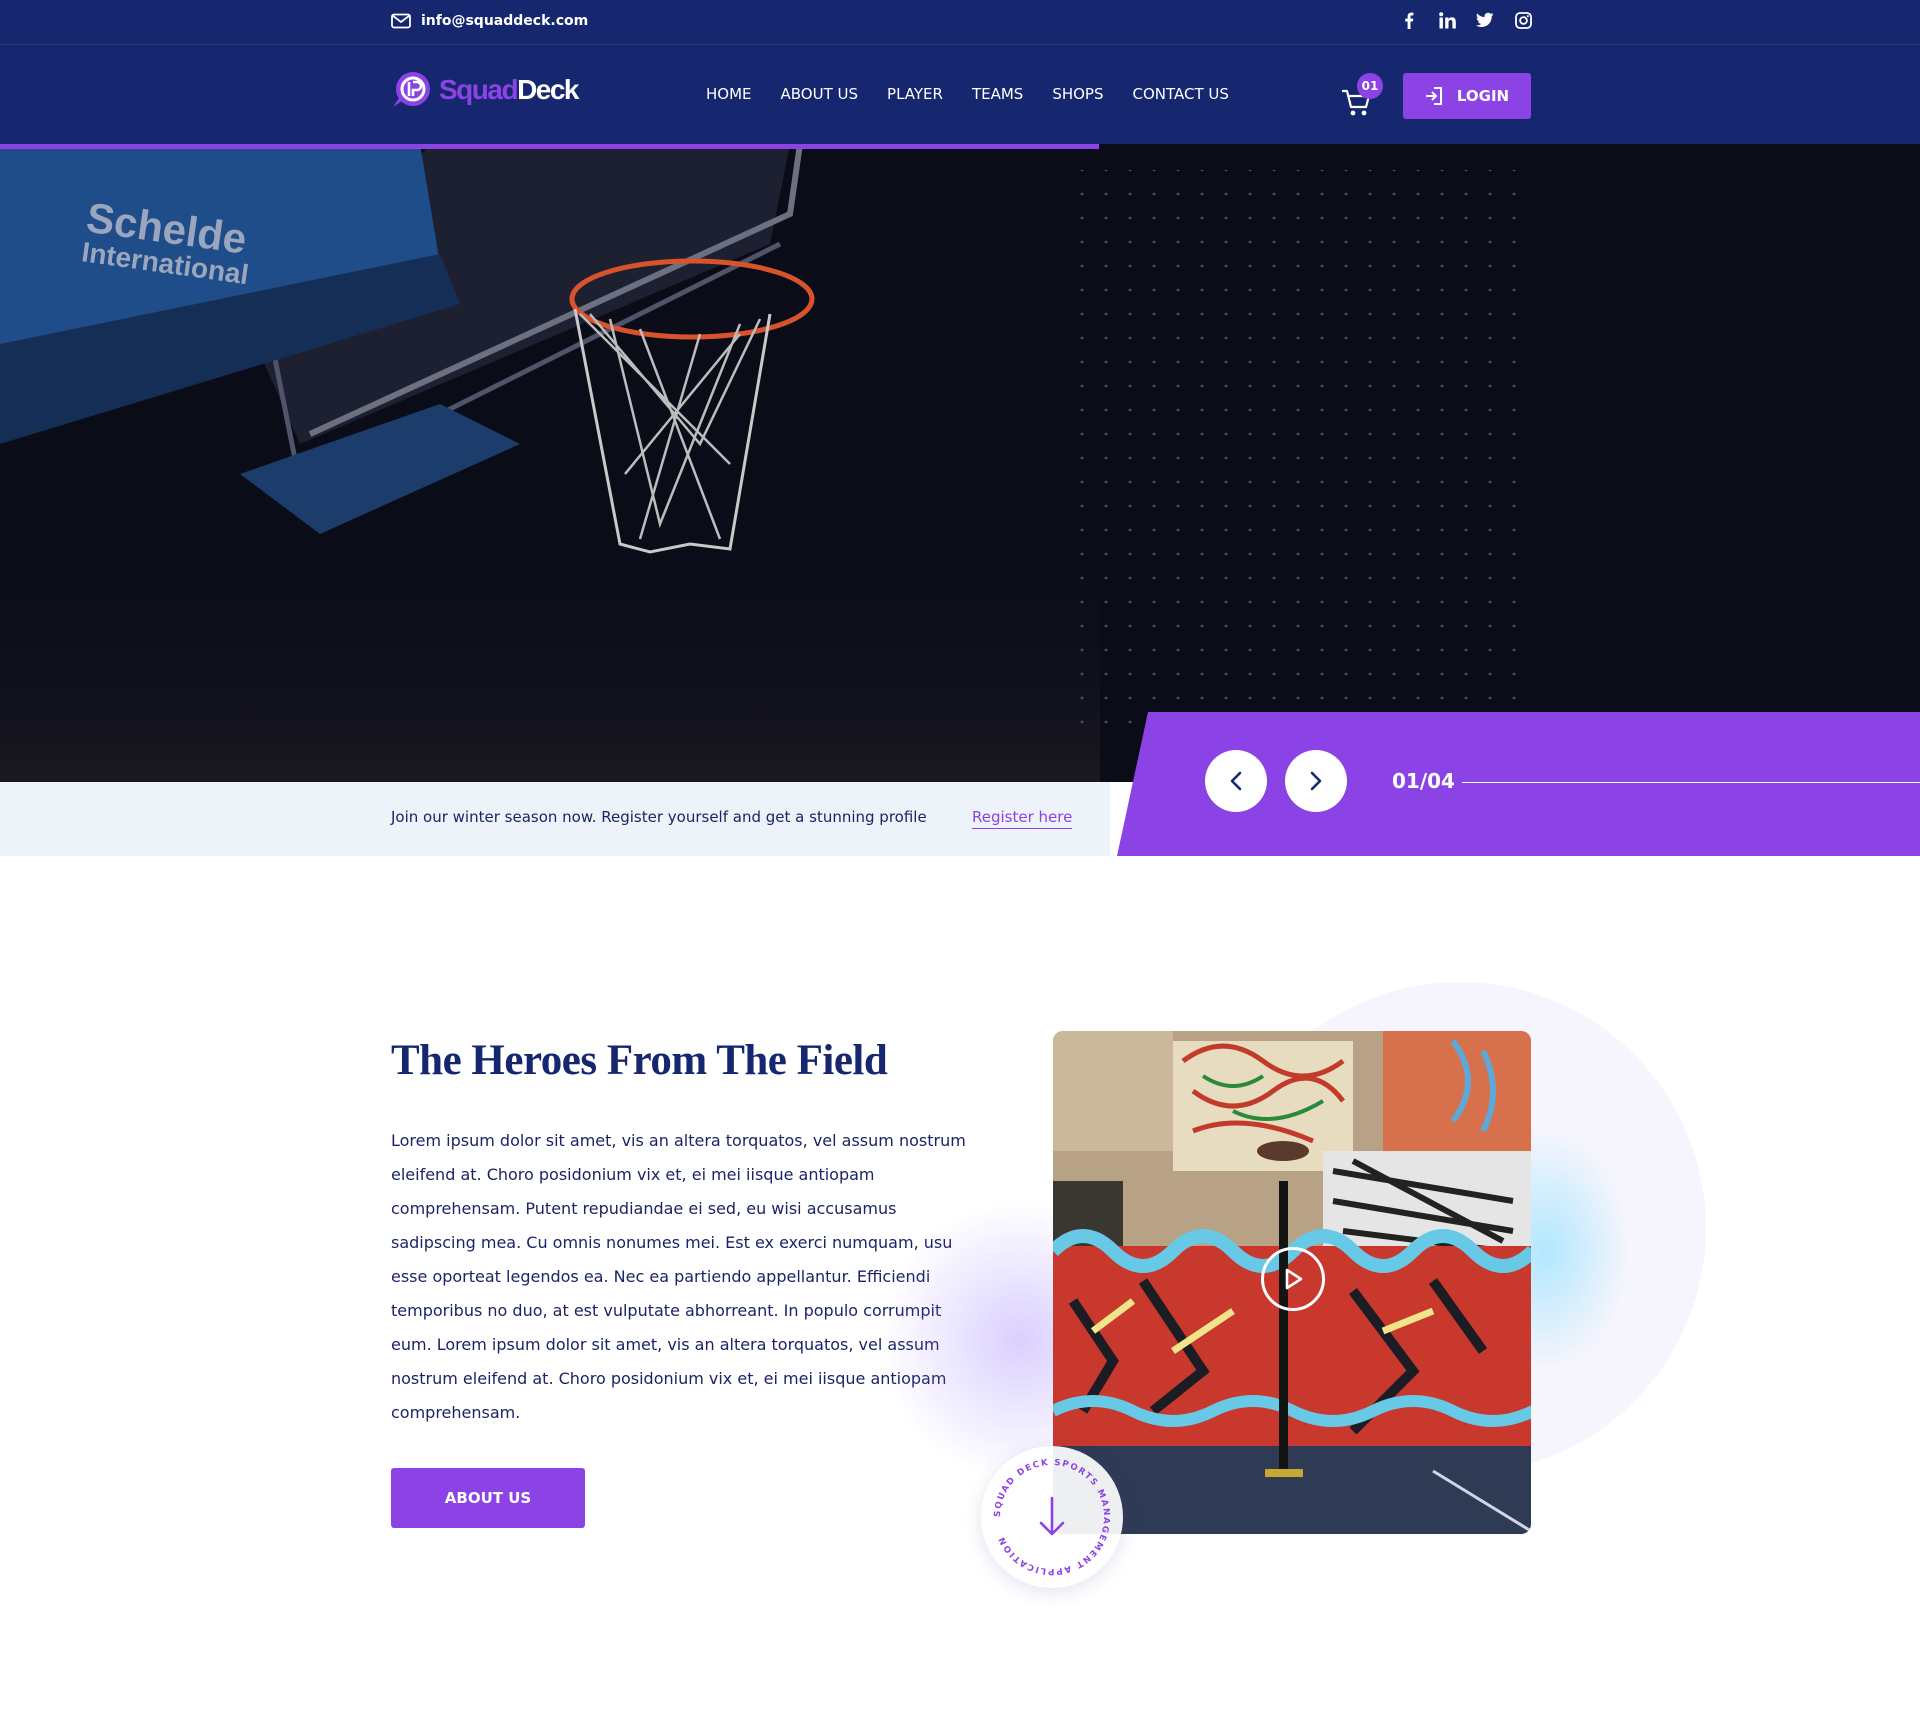 The height and width of the screenshot is (1712, 1920). I want to click on contact-email: info@squaddeck.com, so click(489, 21).